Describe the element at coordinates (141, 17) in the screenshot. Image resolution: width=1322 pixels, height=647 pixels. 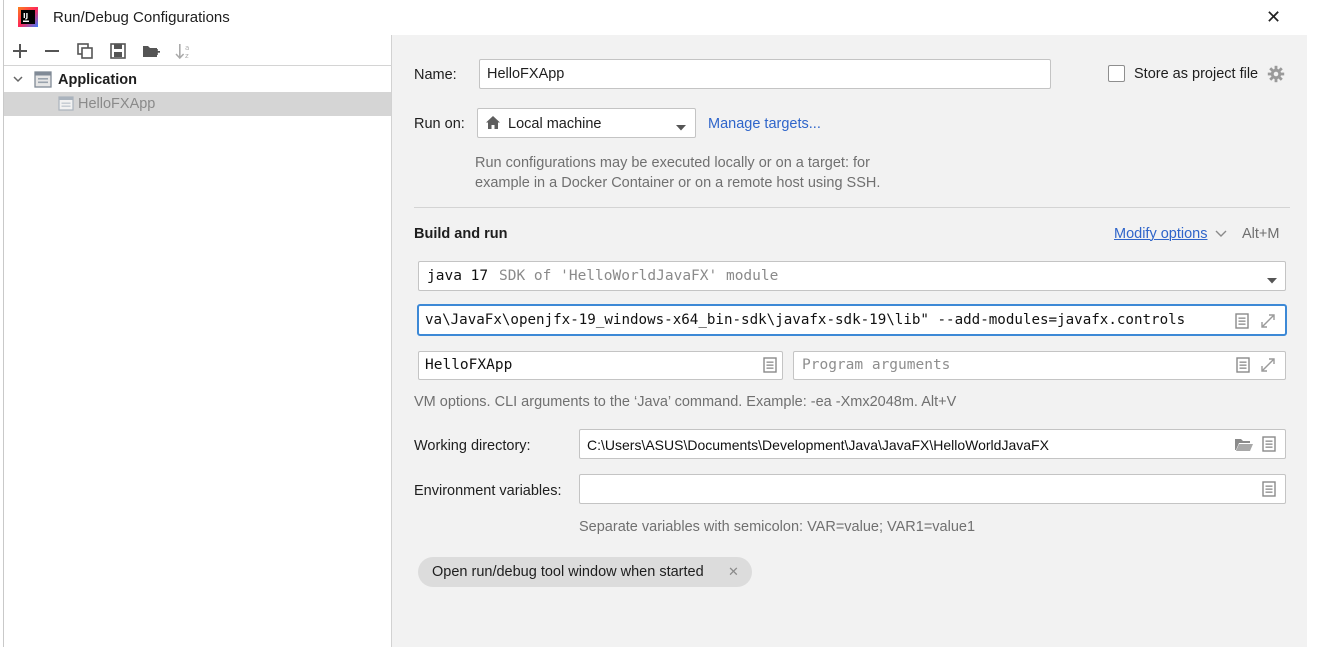
I see `window-title: Run/Debug Configurations` at that location.